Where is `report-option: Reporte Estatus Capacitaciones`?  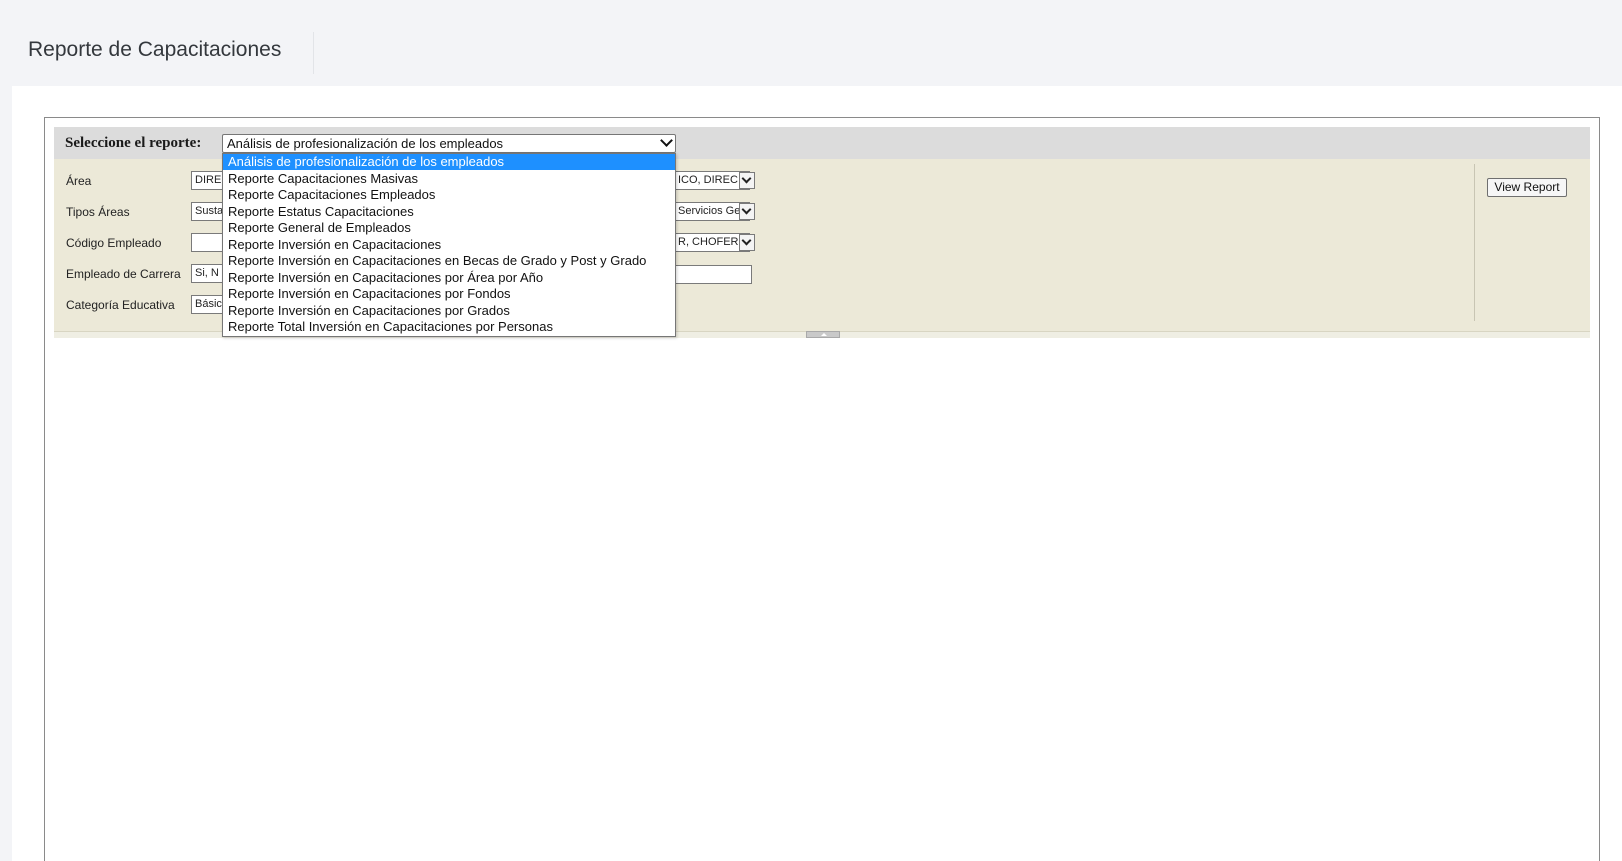
report-option: Reporte Estatus Capacitaciones is located at coordinates (449, 212).